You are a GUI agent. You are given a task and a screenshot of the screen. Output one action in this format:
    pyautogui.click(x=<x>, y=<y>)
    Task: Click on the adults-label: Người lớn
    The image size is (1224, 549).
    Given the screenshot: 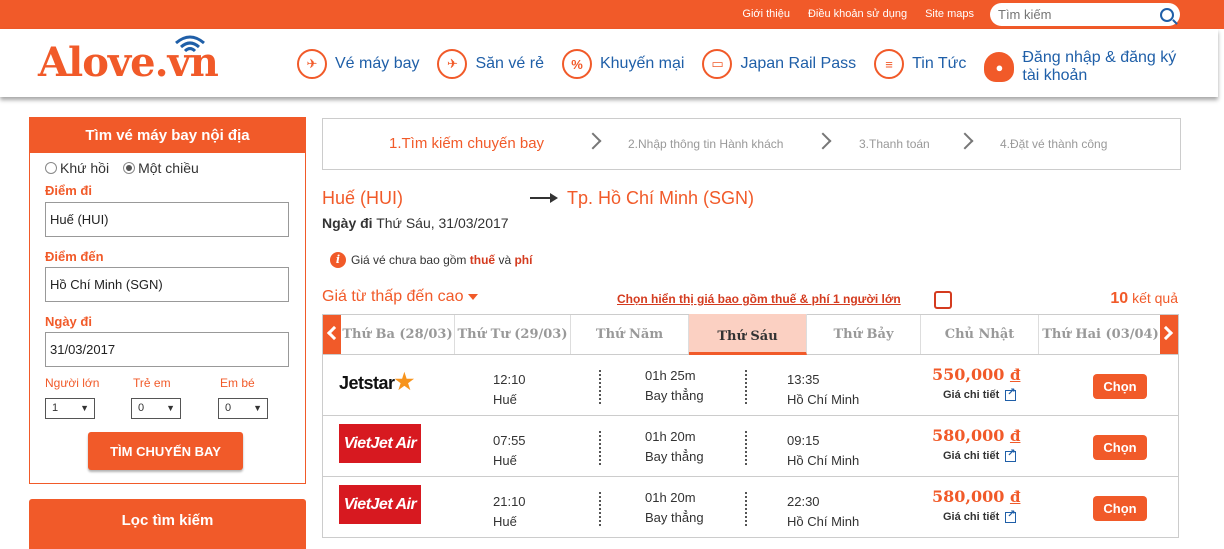 What is the action you would take?
    pyautogui.click(x=72, y=383)
    